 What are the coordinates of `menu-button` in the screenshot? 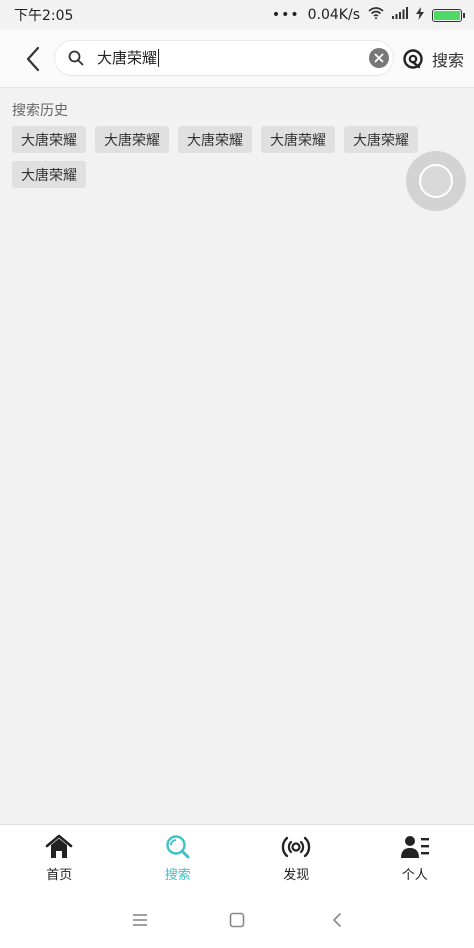 It's located at (140, 920).